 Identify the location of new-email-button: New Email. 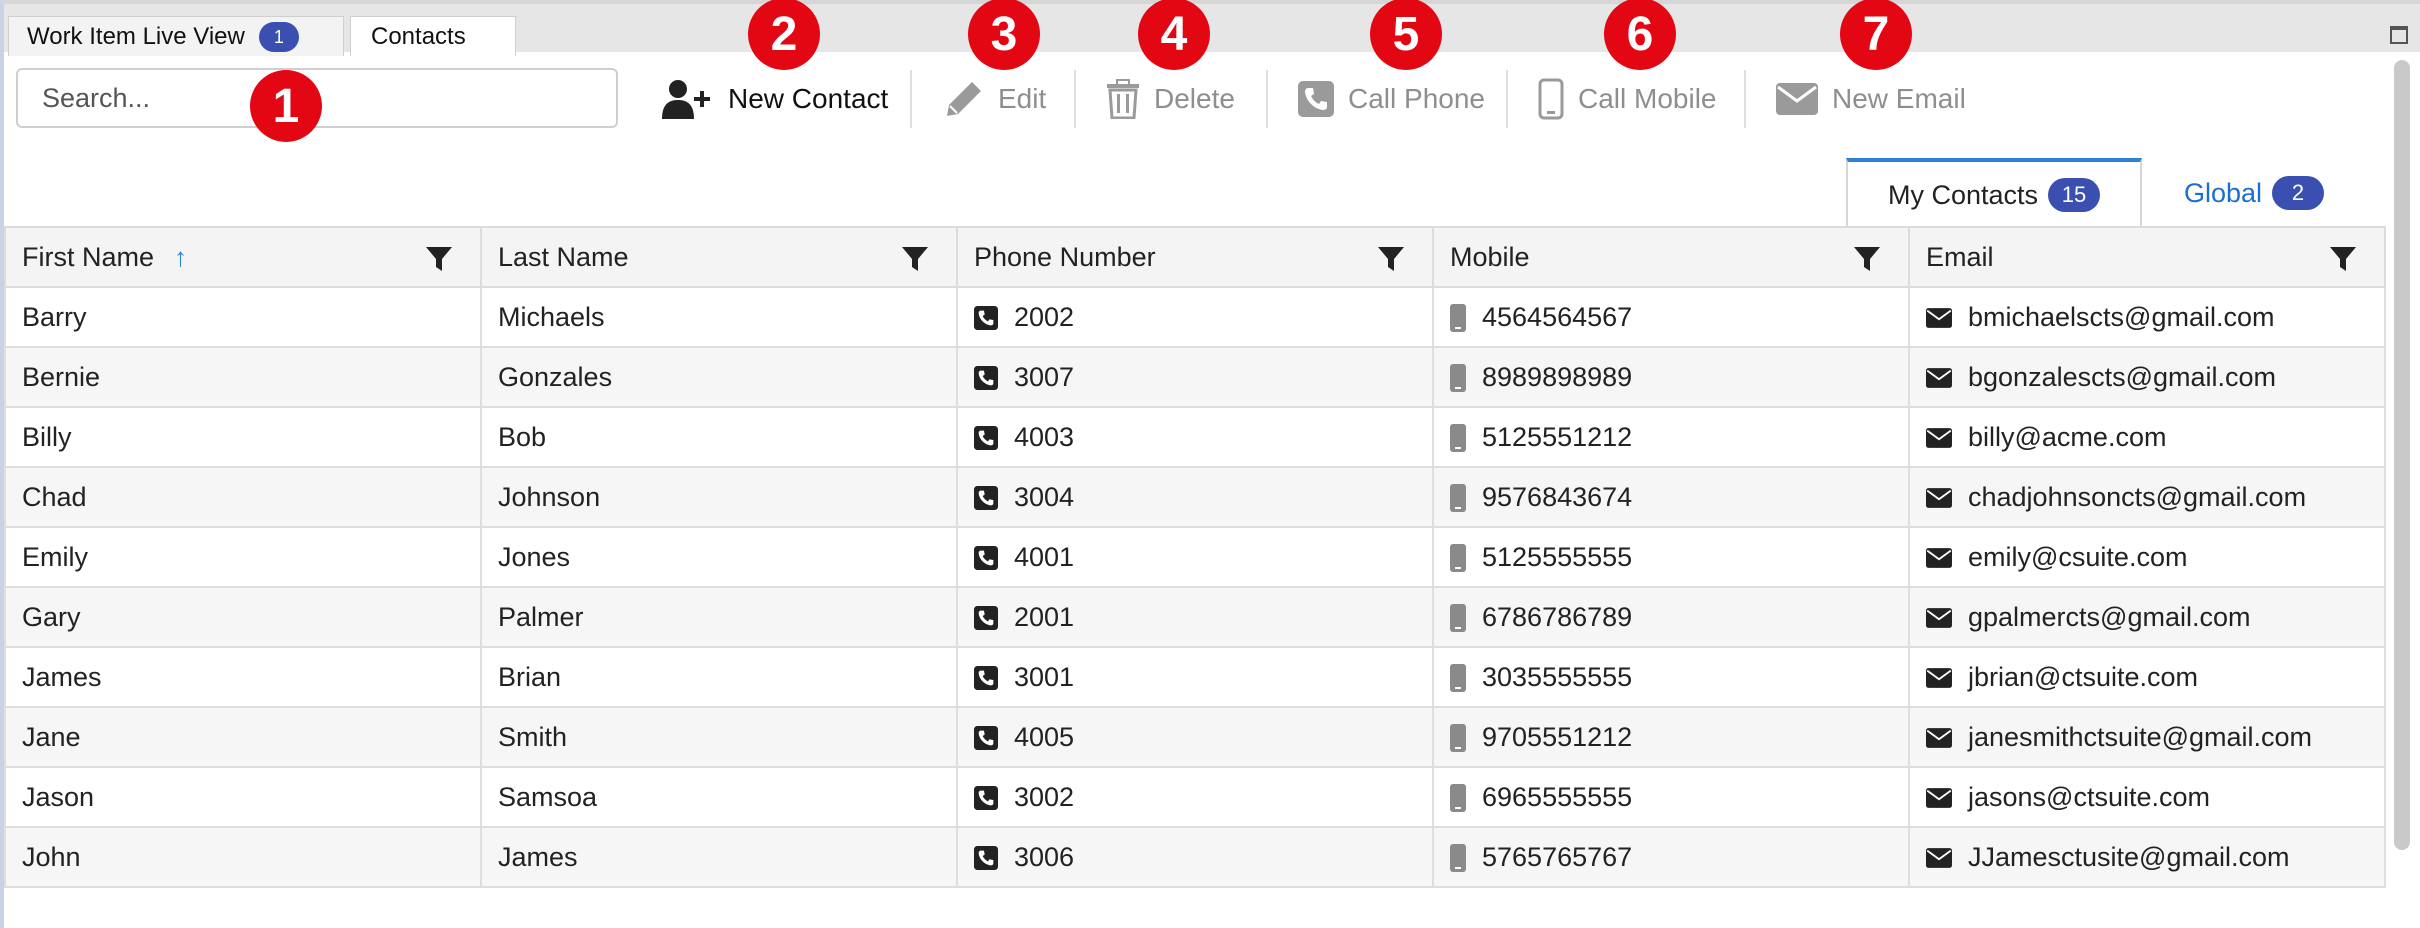
(1871, 99).